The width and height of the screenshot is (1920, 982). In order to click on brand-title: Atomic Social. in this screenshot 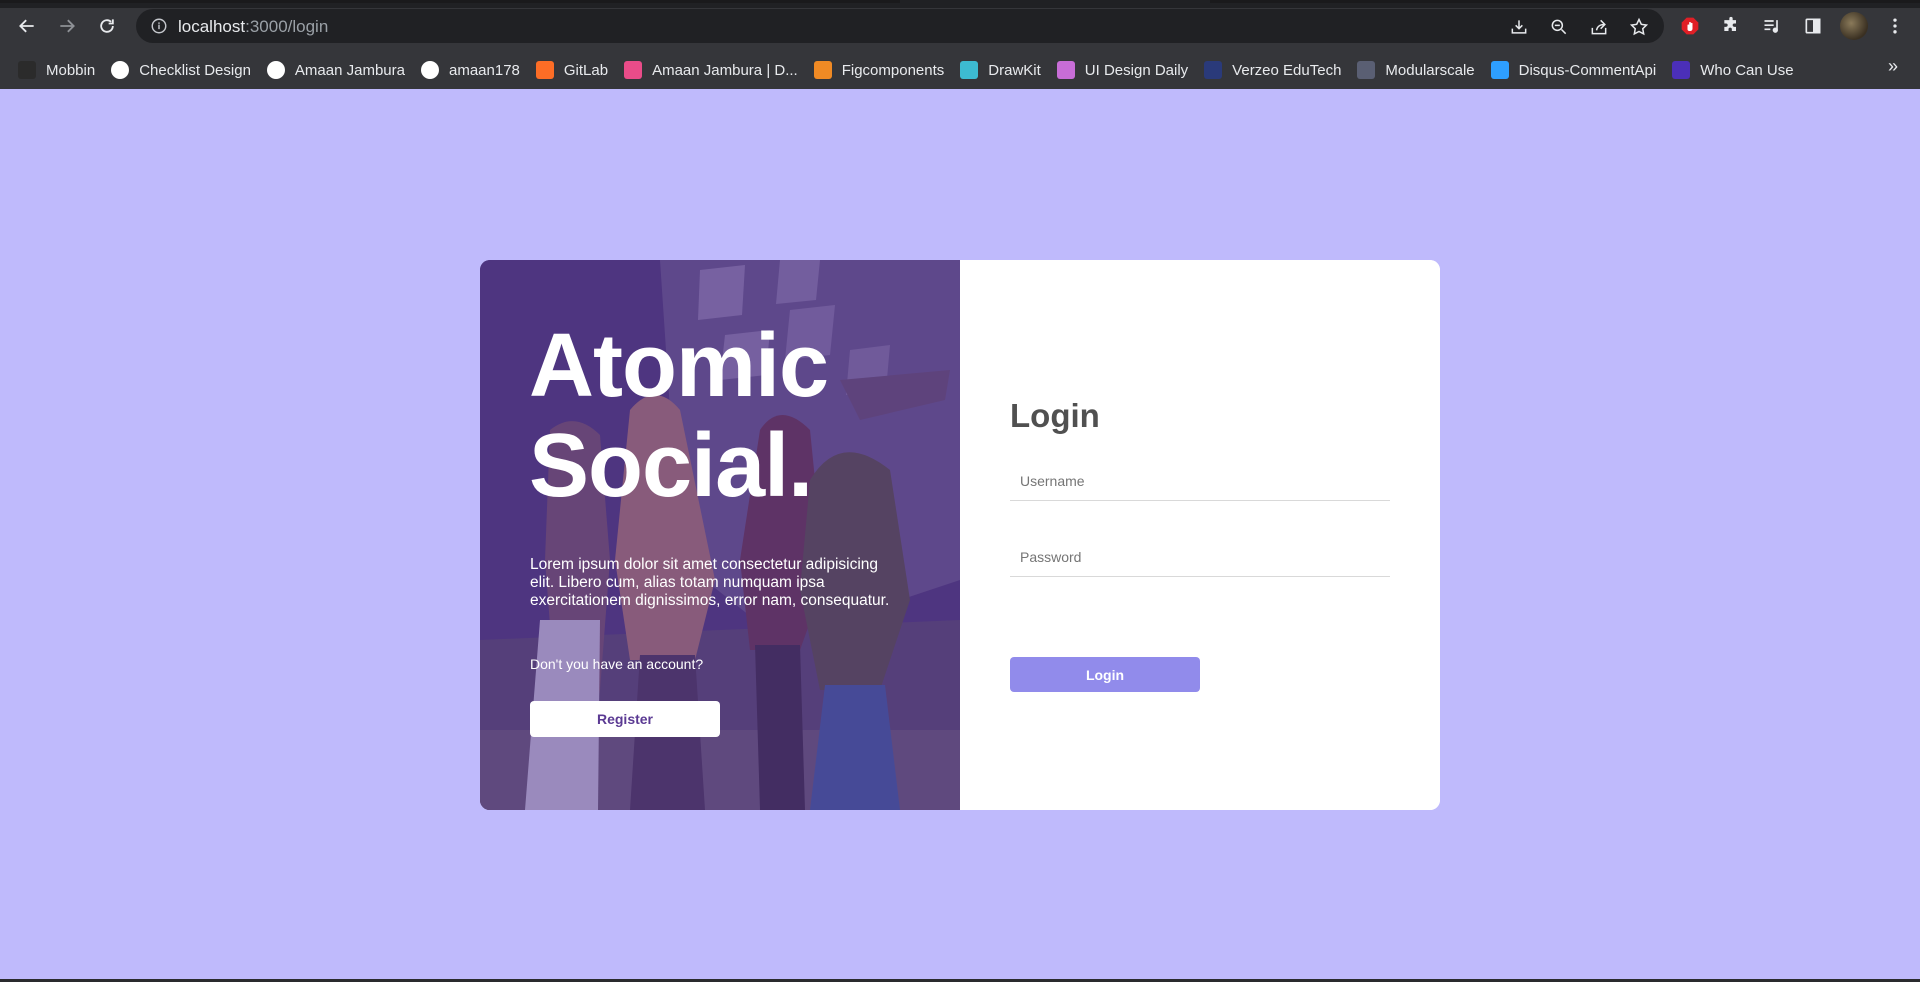, I will do `click(679, 416)`.